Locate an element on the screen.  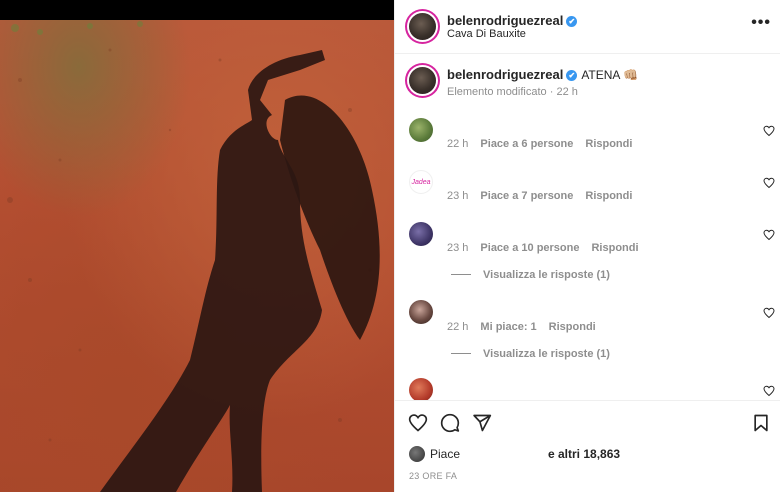
like-heart-icon is located at coordinates (418, 423).